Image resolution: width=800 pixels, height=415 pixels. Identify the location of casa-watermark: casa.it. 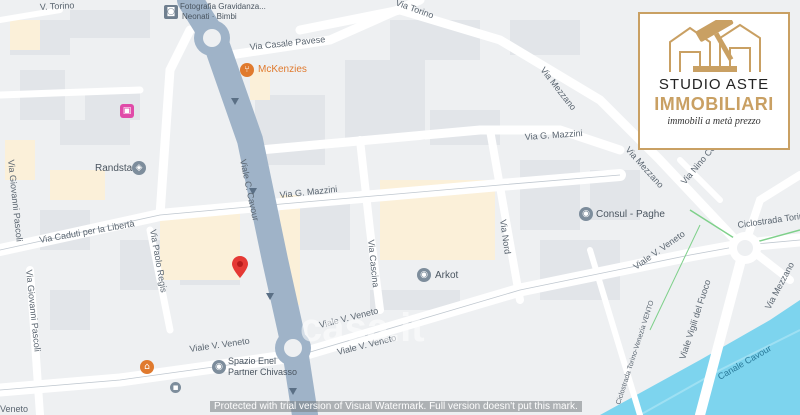
(362, 328).